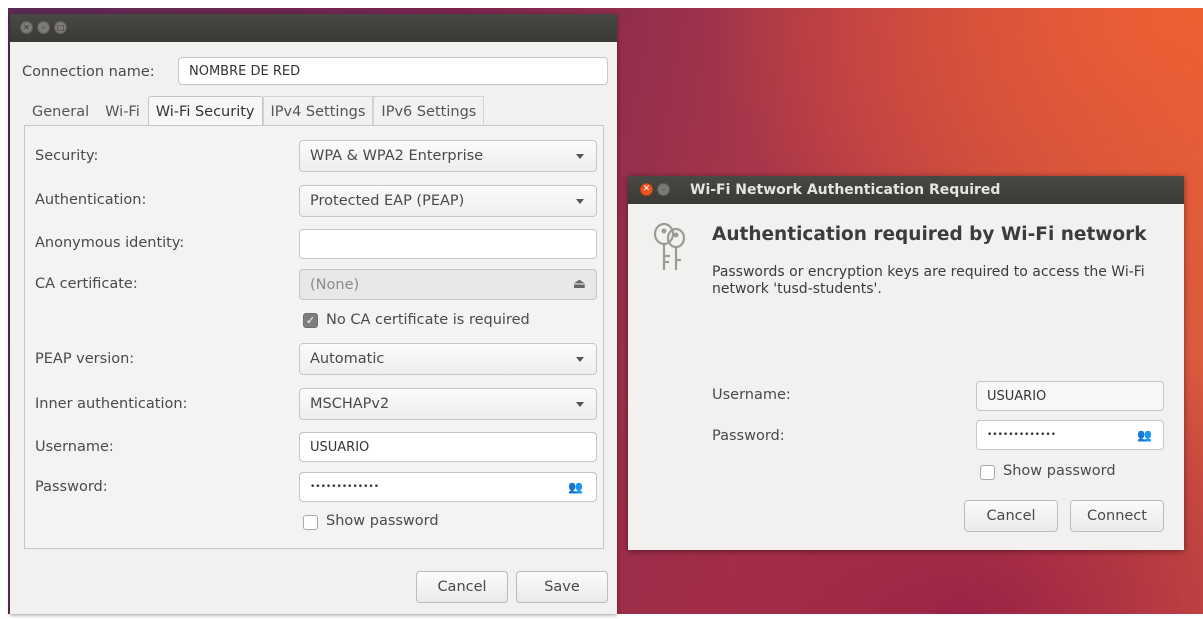 Image resolution: width=1203 pixels, height=619 pixels. Describe the element at coordinates (122, 111) in the screenshot. I see `tab-wifi: Wi-Fi` at that location.